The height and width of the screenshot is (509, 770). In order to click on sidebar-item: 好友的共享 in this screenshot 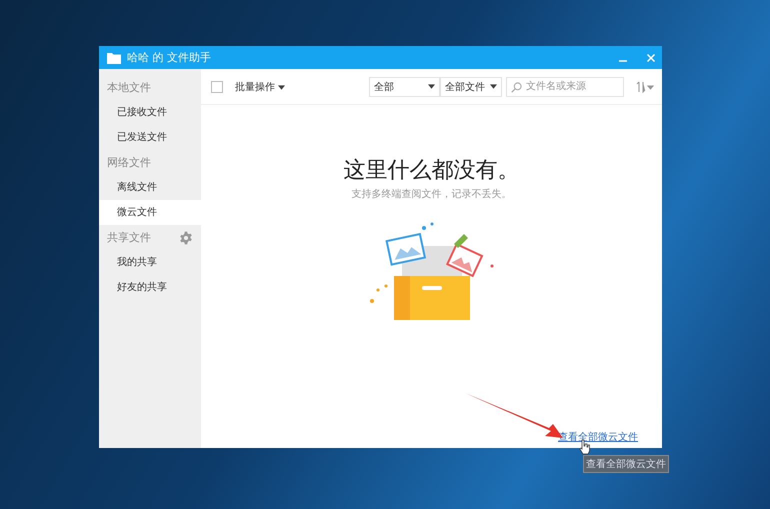, I will do `click(150, 287)`.